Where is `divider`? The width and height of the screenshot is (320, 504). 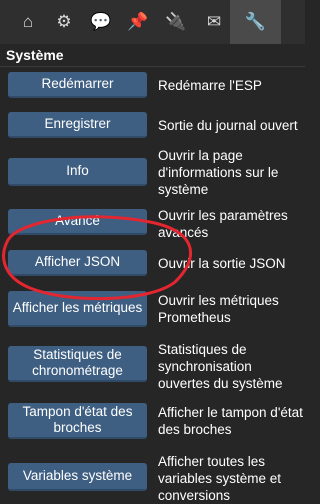
divider is located at coordinates (152, 66).